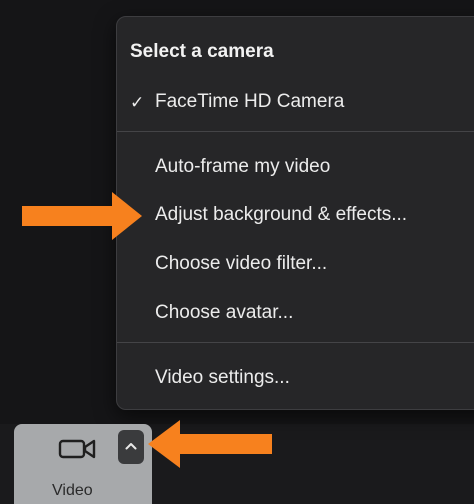 This screenshot has height=504, width=474. What do you see at coordinates (249, 102) in the screenshot?
I see `menu-item-facetime-camera: FaceTime HD Camera` at bounding box center [249, 102].